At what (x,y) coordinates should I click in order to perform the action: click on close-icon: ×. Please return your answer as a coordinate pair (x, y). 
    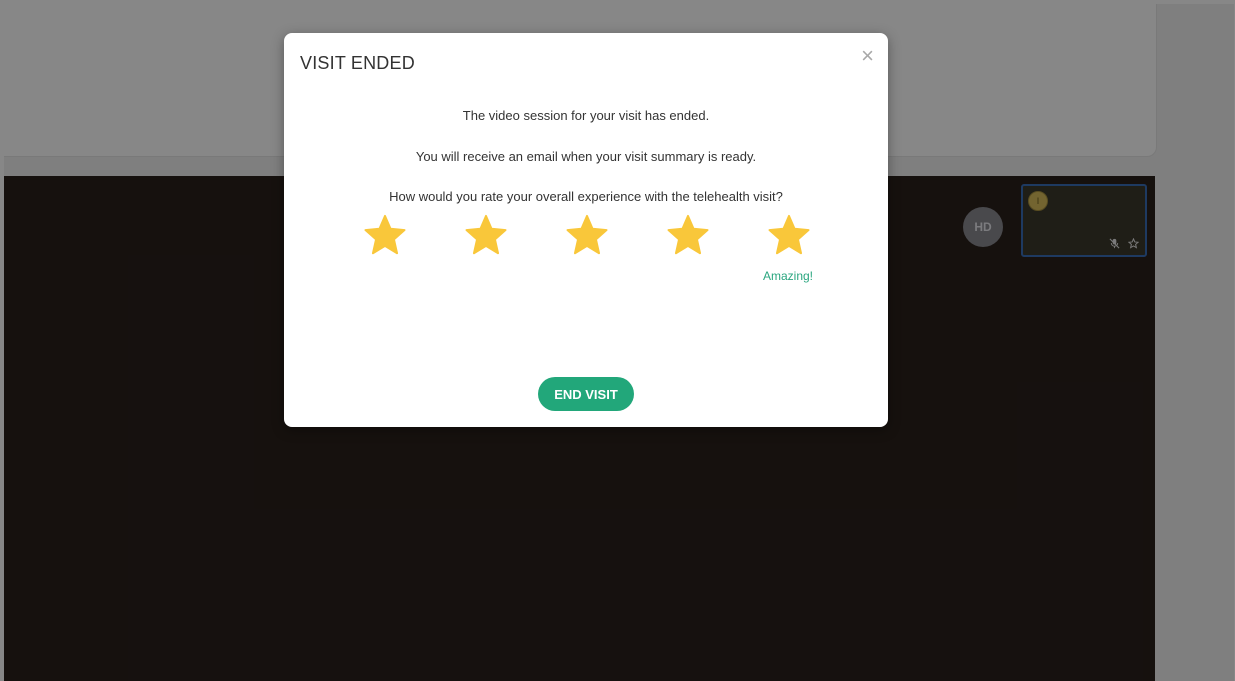
    Looking at the image, I should click on (867, 56).